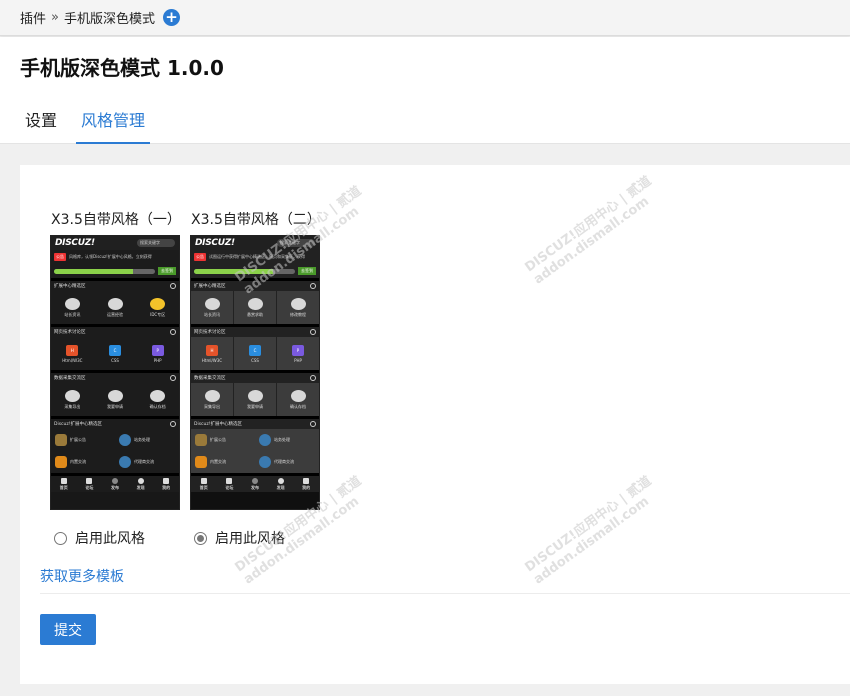 This screenshot has height=696, width=850. I want to click on tab-settings: 设置, so click(41, 121).